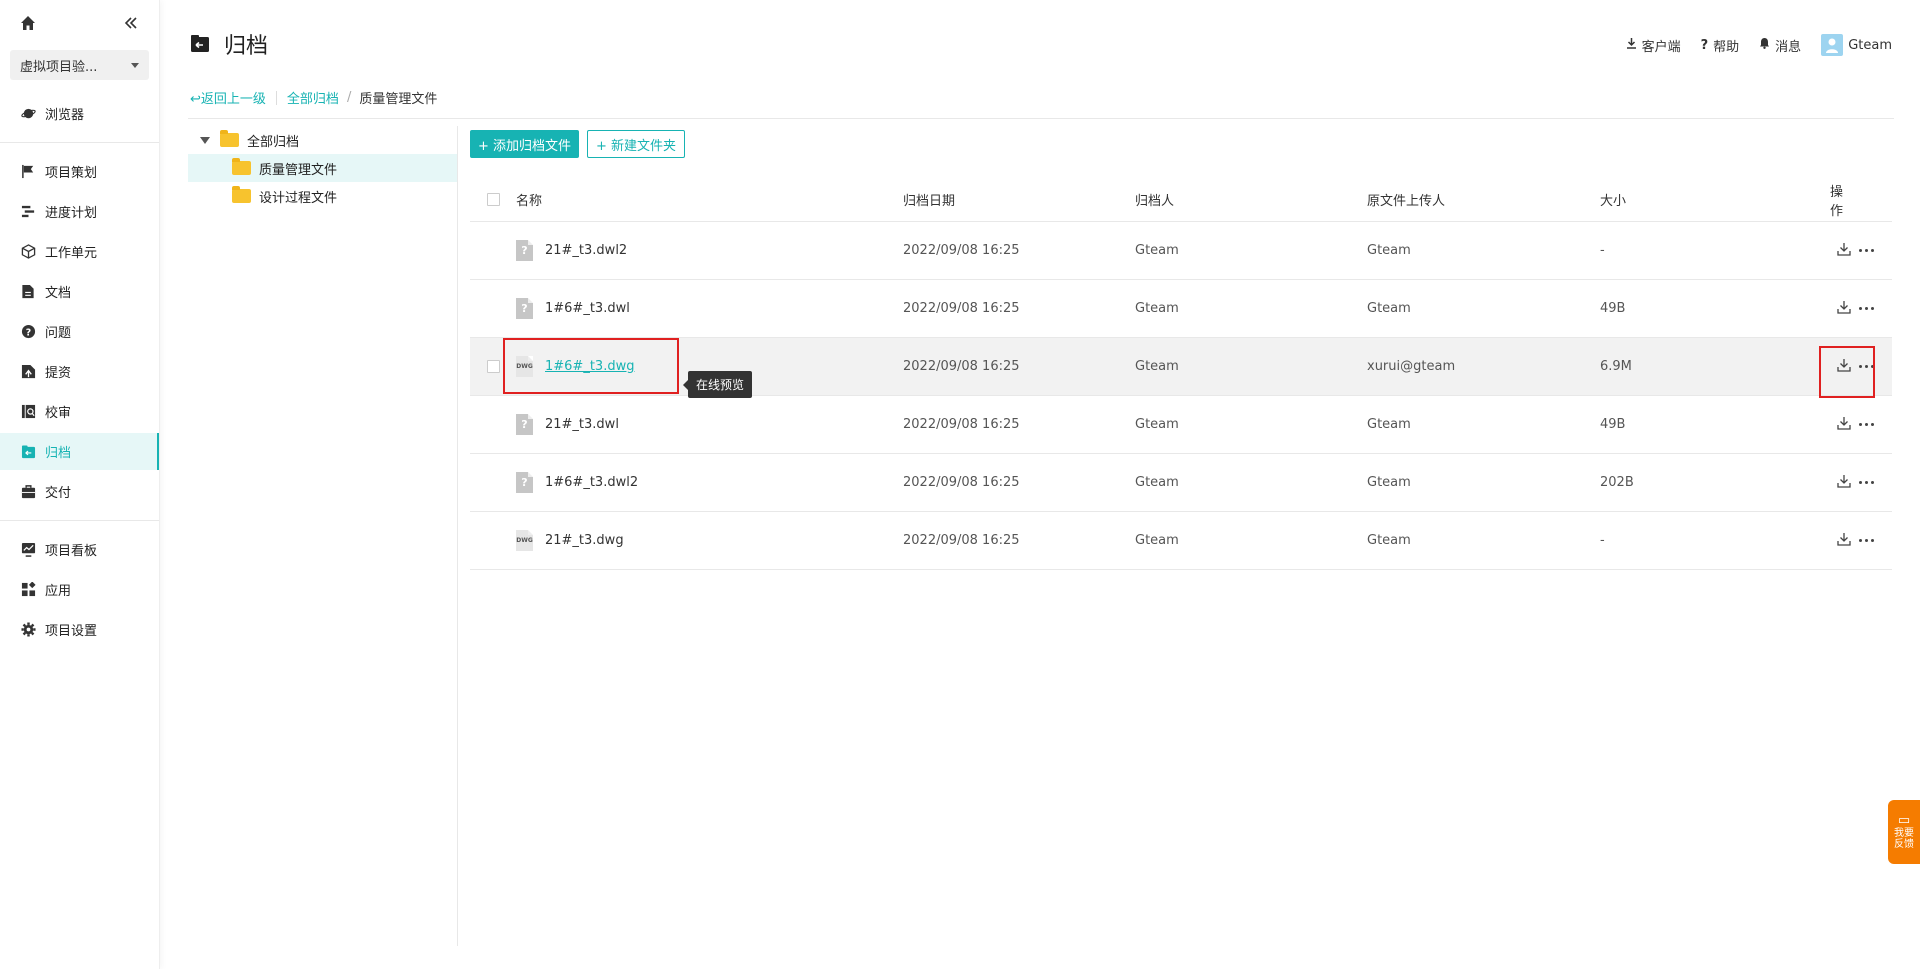 The height and width of the screenshot is (969, 1920). What do you see at coordinates (587, 308) in the screenshot?
I see `file-name: 1#6#_t3.dwl` at bounding box center [587, 308].